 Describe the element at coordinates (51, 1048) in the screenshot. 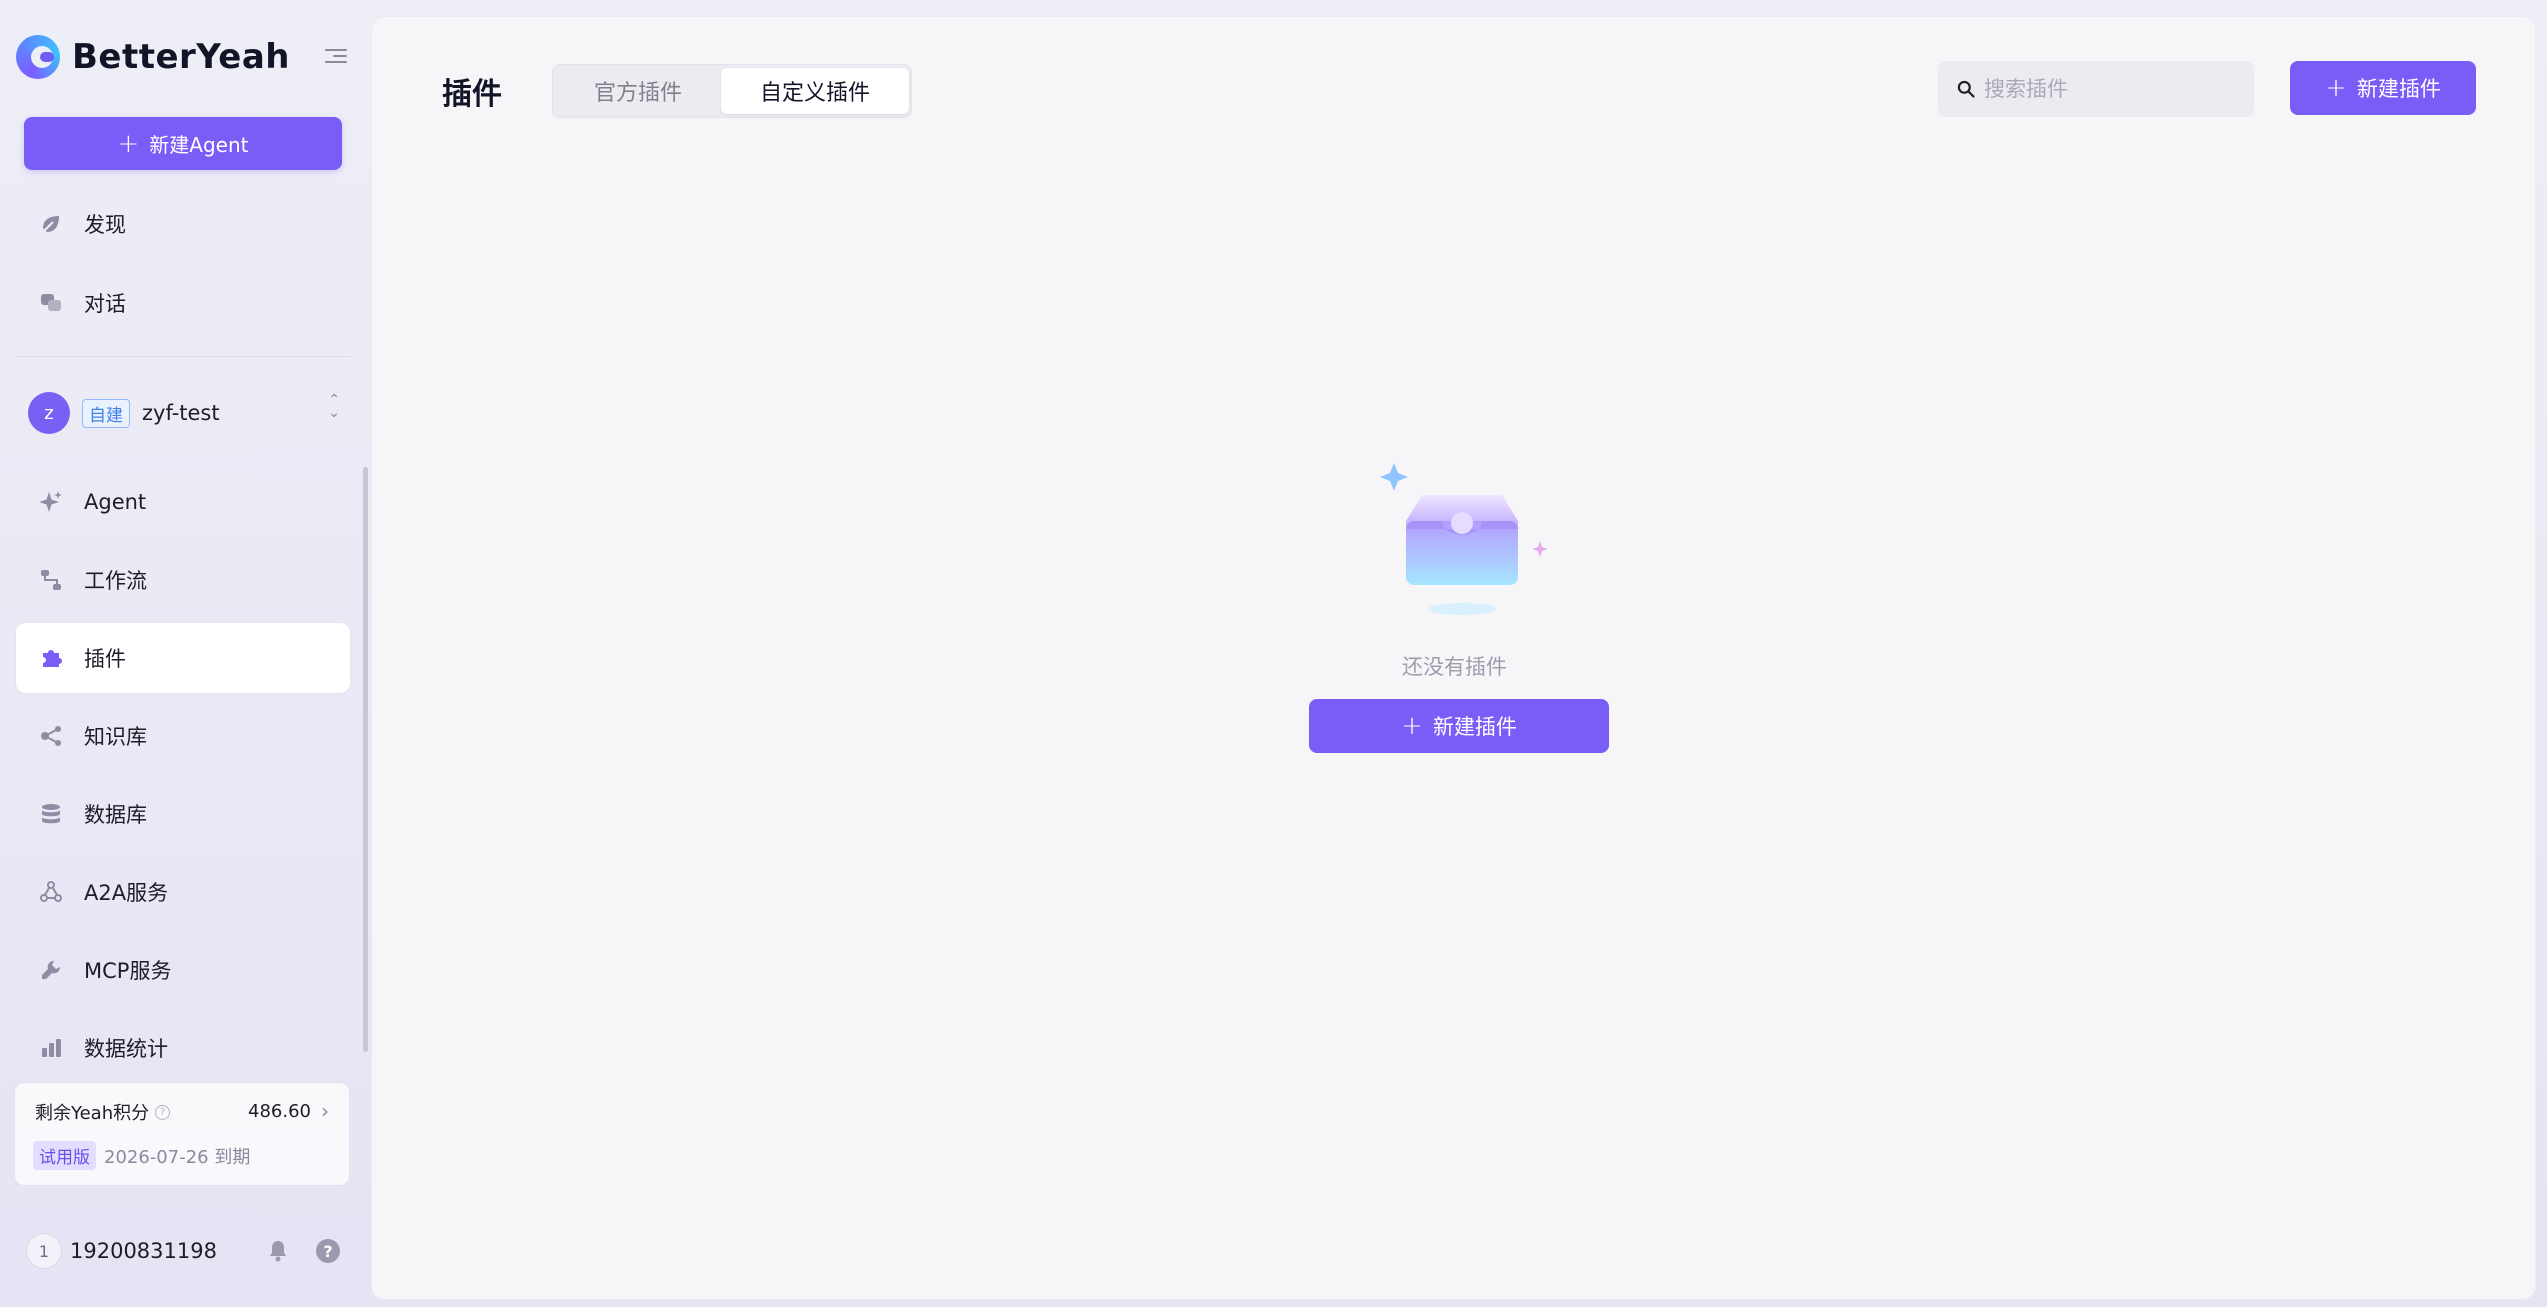

I see `bar-chart-icon` at that location.